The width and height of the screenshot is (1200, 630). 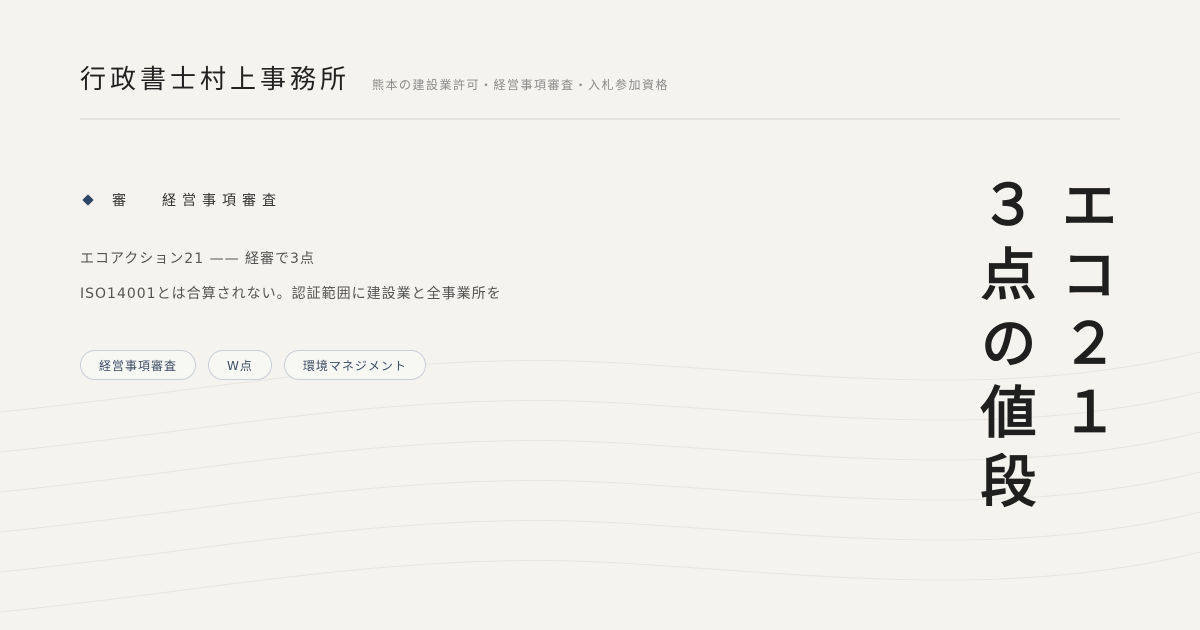 I want to click on tag-chip: 環境マネジメント, so click(x=354, y=365).